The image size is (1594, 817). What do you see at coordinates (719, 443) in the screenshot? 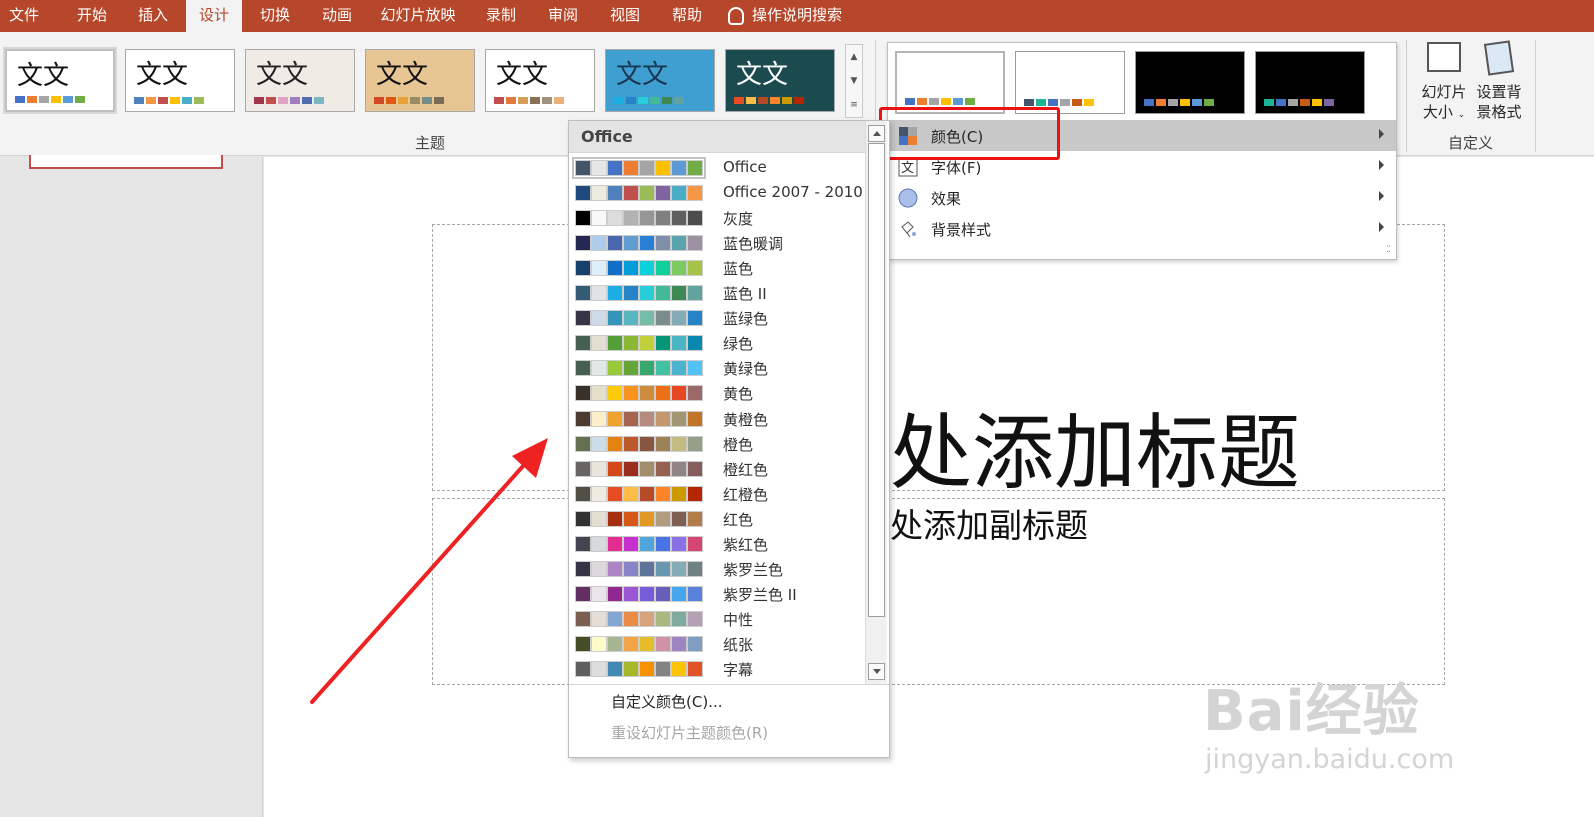
I see `color-scheme-item: 橙色` at bounding box center [719, 443].